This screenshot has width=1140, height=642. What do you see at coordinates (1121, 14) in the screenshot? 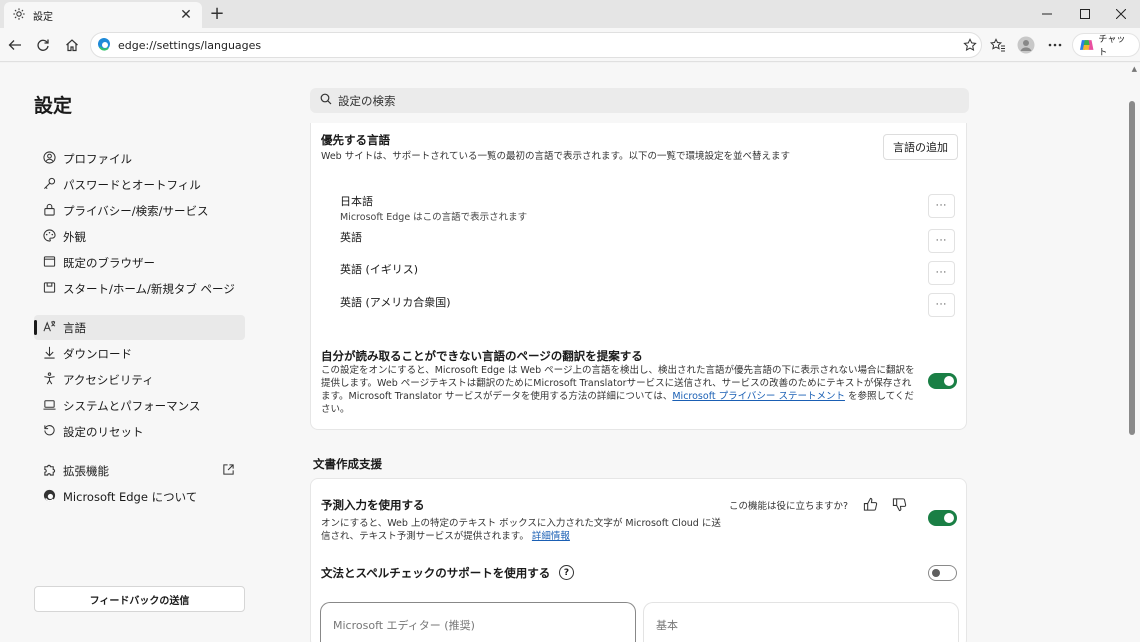
I see `close-window-button` at bounding box center [1121, 14].